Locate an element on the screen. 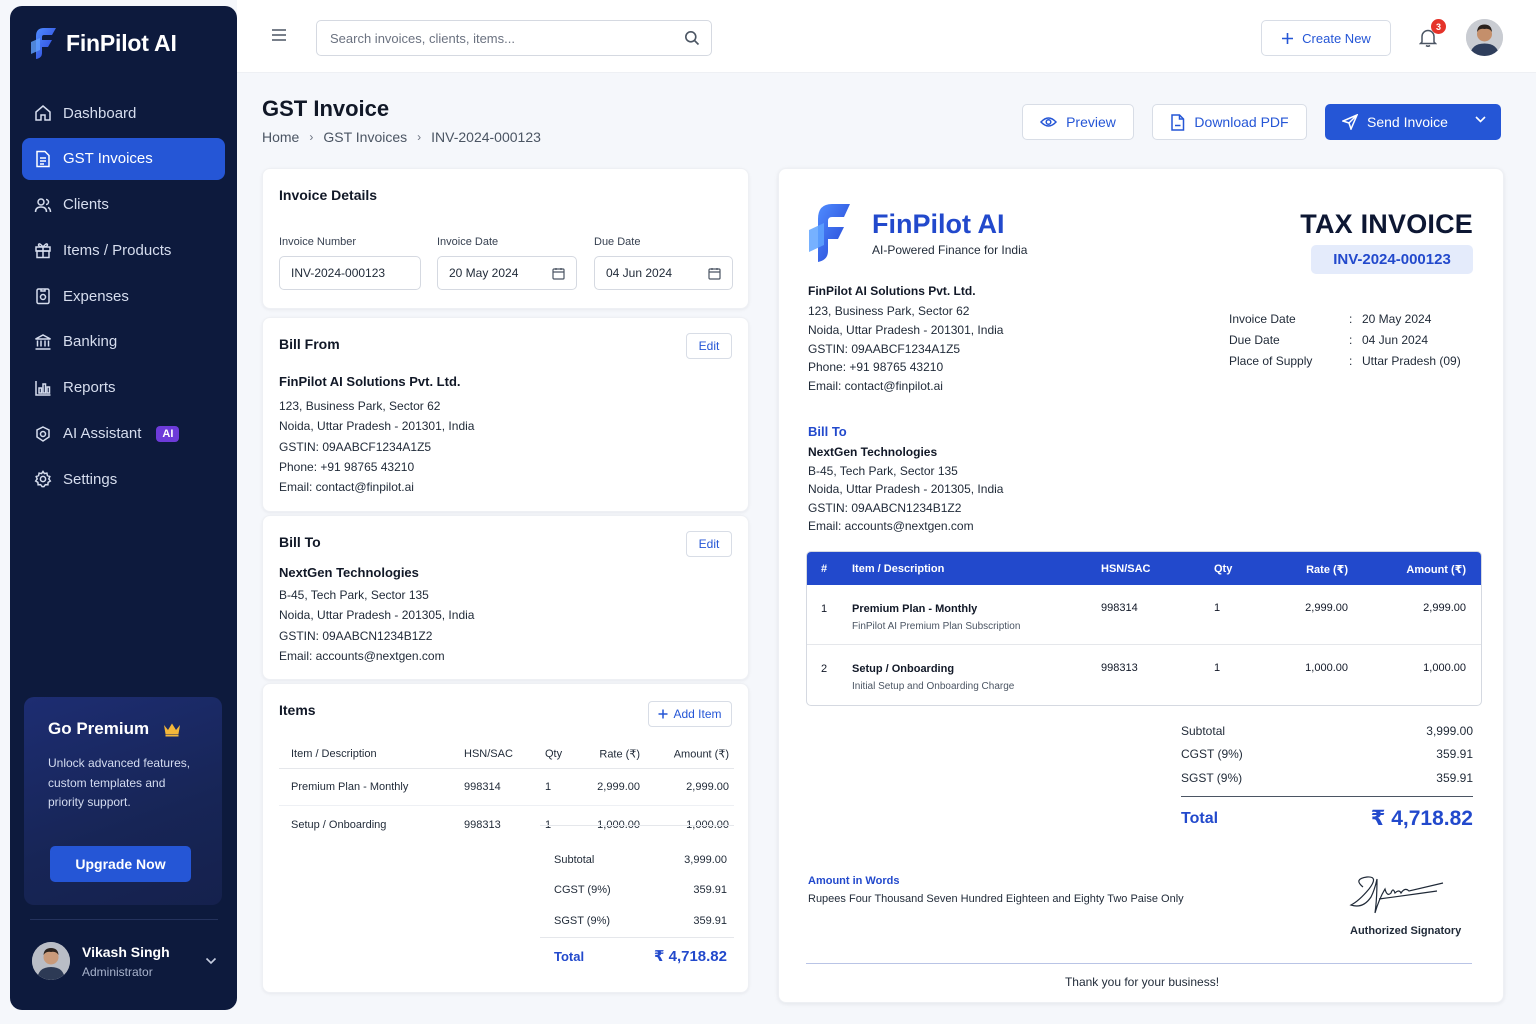 Image resolution: width=1536 pixels, height=1024 pixels. item-description: Initial Setup and Onboarding Charge is located at coordinates (933, 686).